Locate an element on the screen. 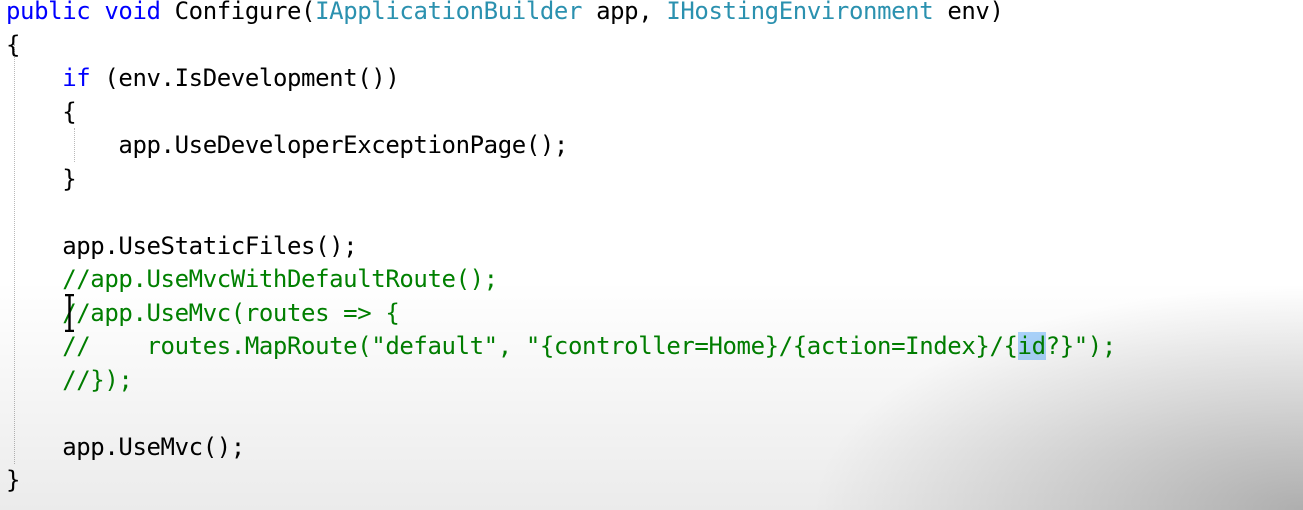 The image size is (1303, 510). code-token: if is located at coordinates (76, 78).